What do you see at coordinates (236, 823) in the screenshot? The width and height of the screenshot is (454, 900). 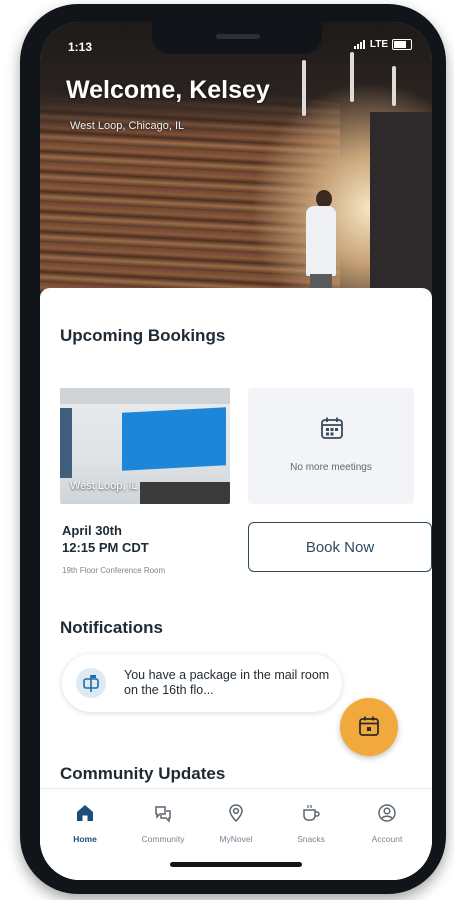 I see `tab-mynovel: MyNovel` at bounding box center [236, 823].